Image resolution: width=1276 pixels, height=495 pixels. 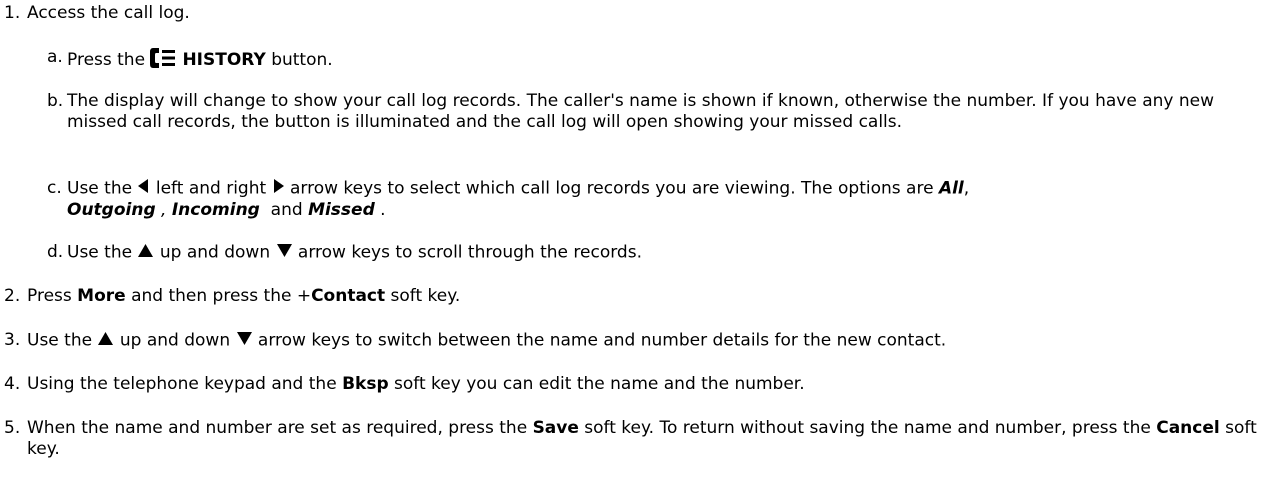 What do you see at coordinates (365, 384) in the screenshot?
I see `bksp-key-label: Bksp` at bounding box center [365, 384].